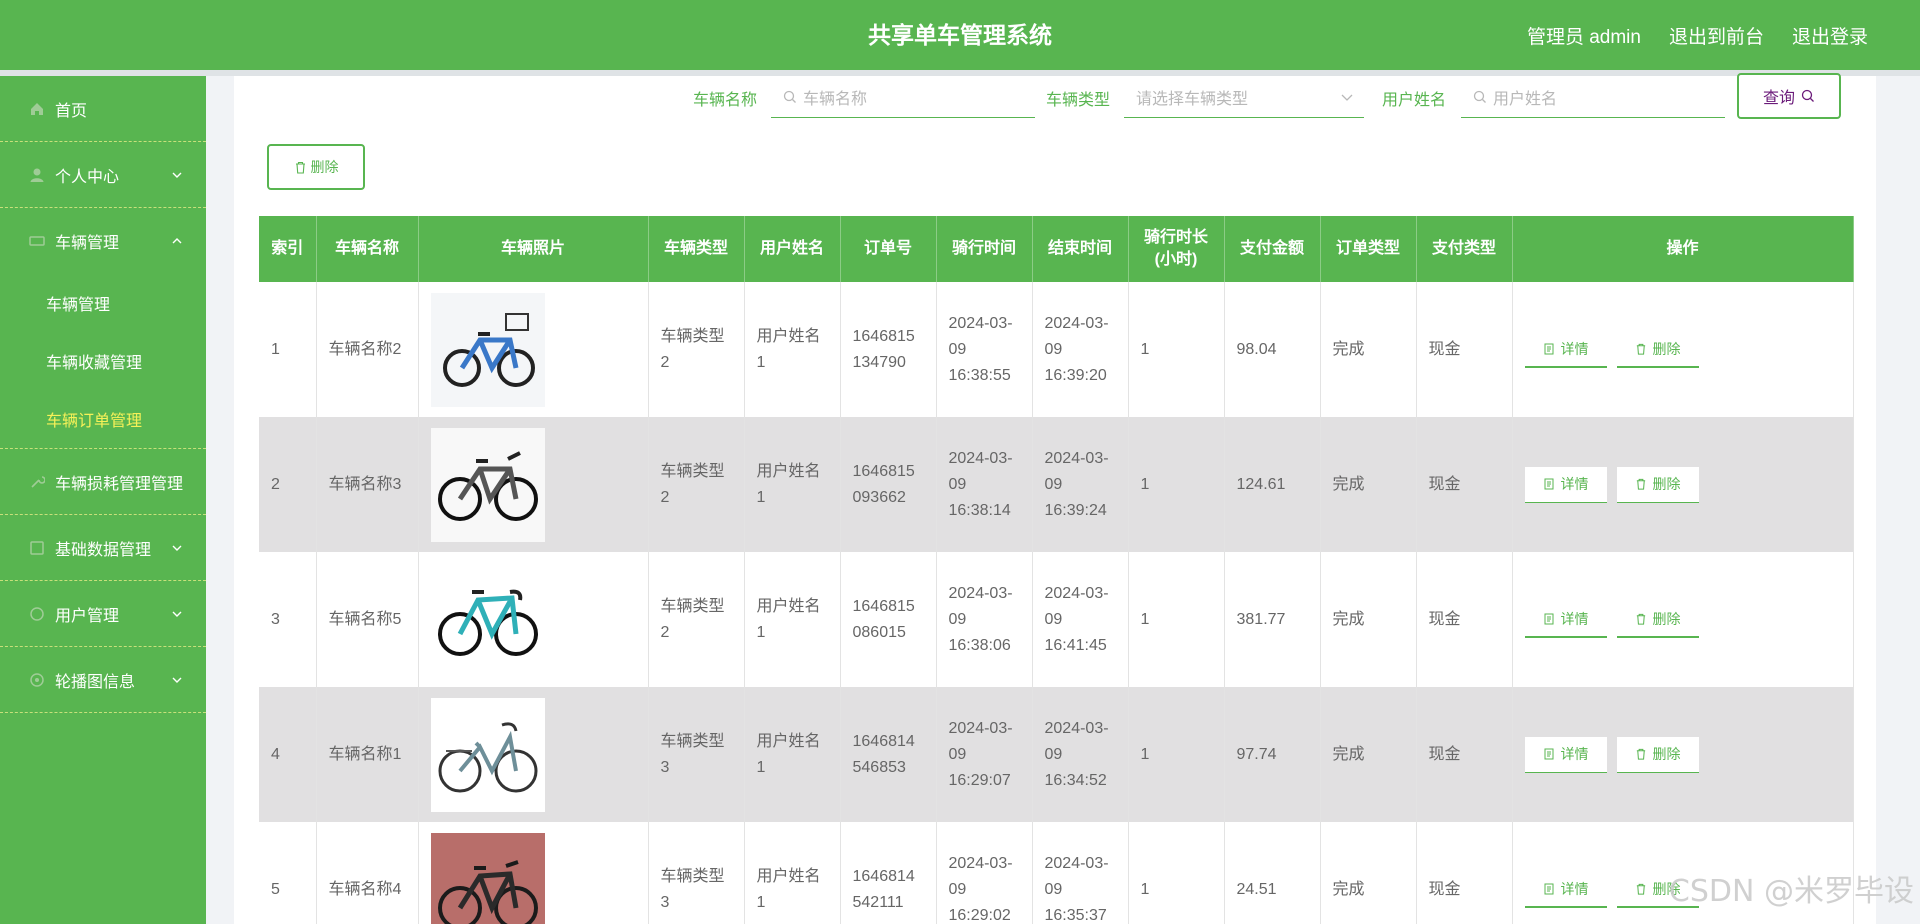 The height and width of the screenshot is (924, 1920). I want to click on submenu-item-vehicle-management: 车辆管理, so click(103, 303).